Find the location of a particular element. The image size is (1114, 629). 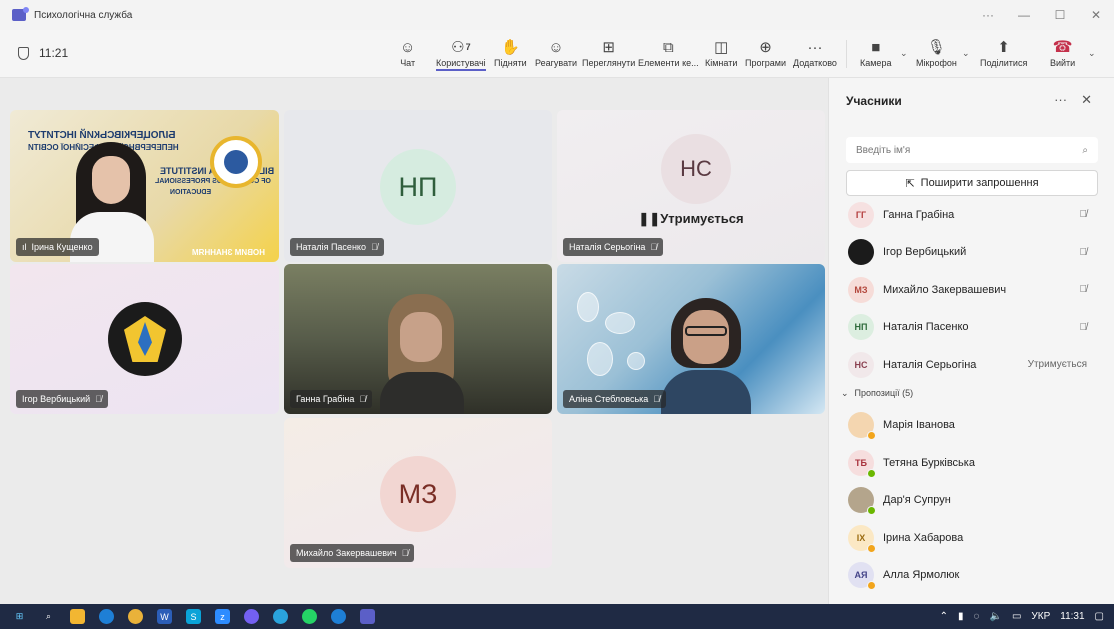

raise-hand-button: ✋ Підняти is located at coordinates (510, 52).